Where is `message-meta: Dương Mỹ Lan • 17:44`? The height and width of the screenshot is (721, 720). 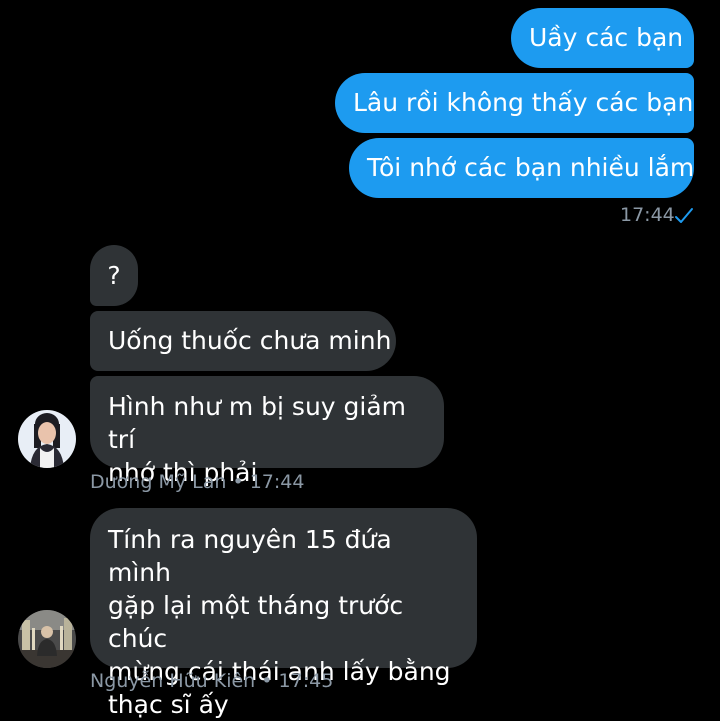 message-meta: Dương Mỹ Lan • 17:44 is located at coordinates (197, 482).